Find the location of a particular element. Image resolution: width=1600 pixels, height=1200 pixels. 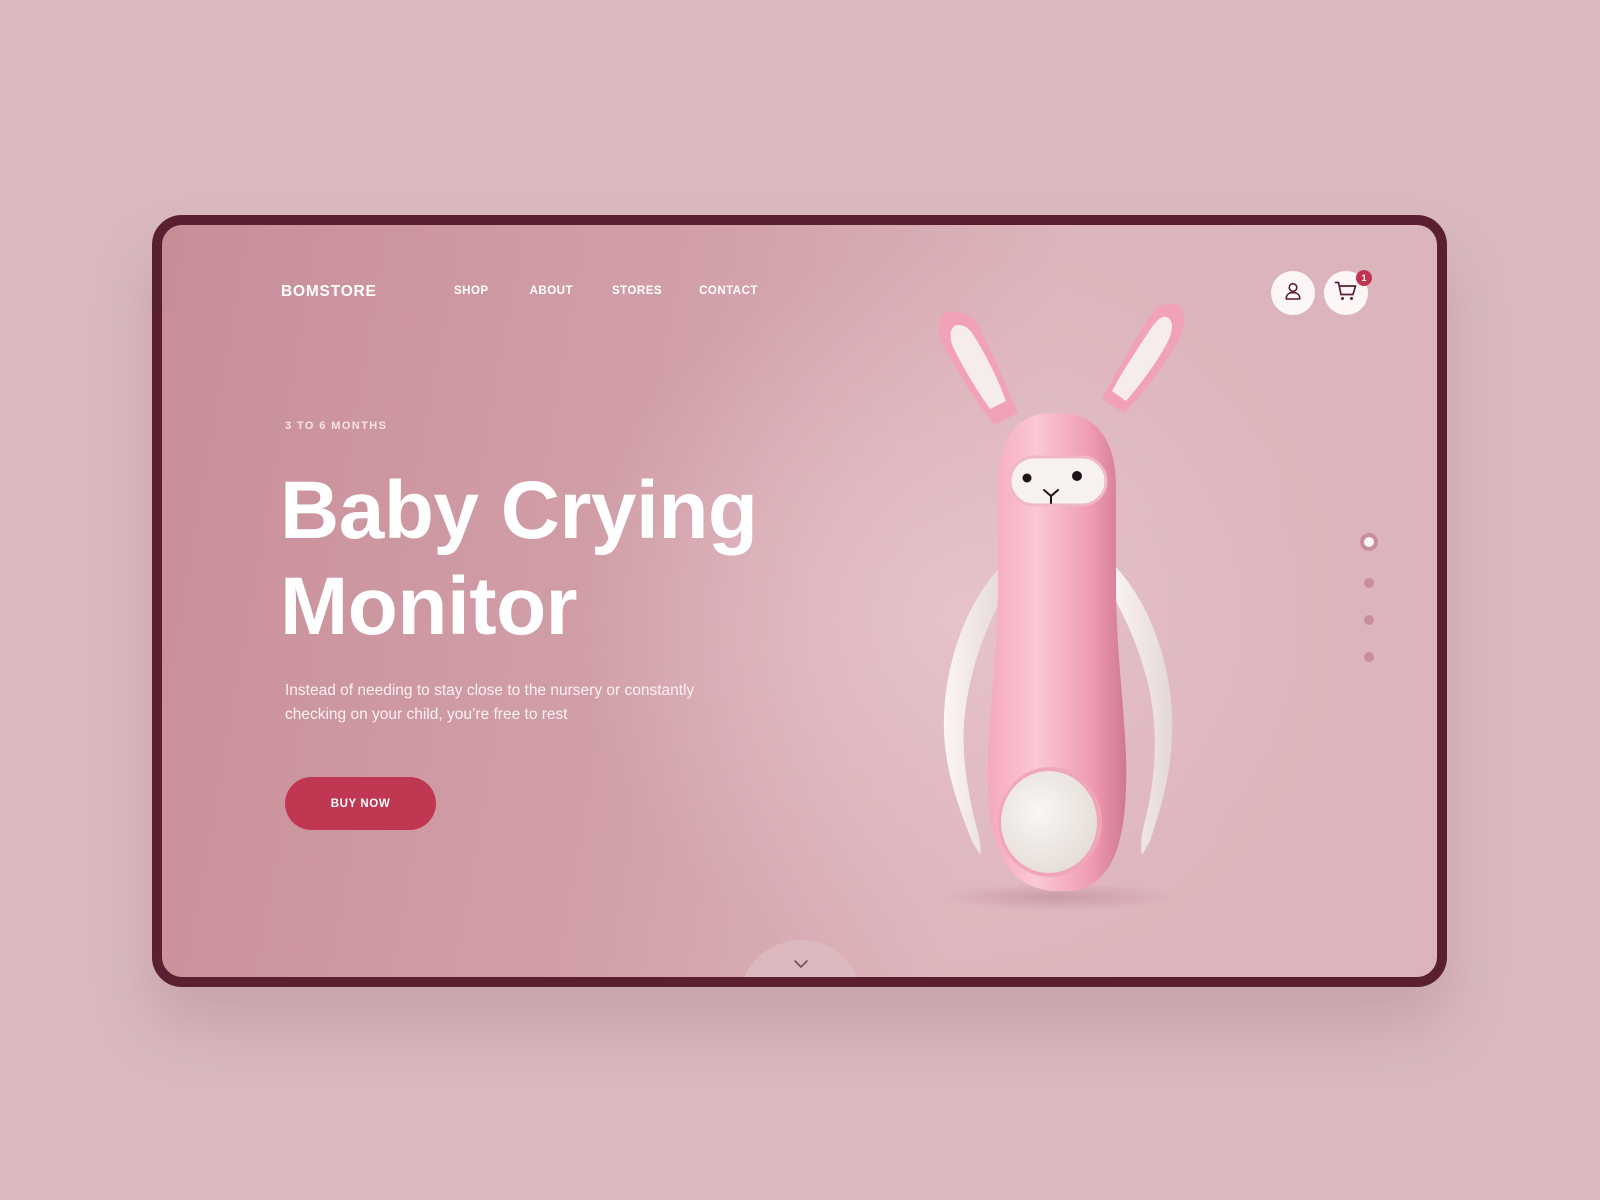

nav-item-stores: STORES is located at coordinates (637, 291).